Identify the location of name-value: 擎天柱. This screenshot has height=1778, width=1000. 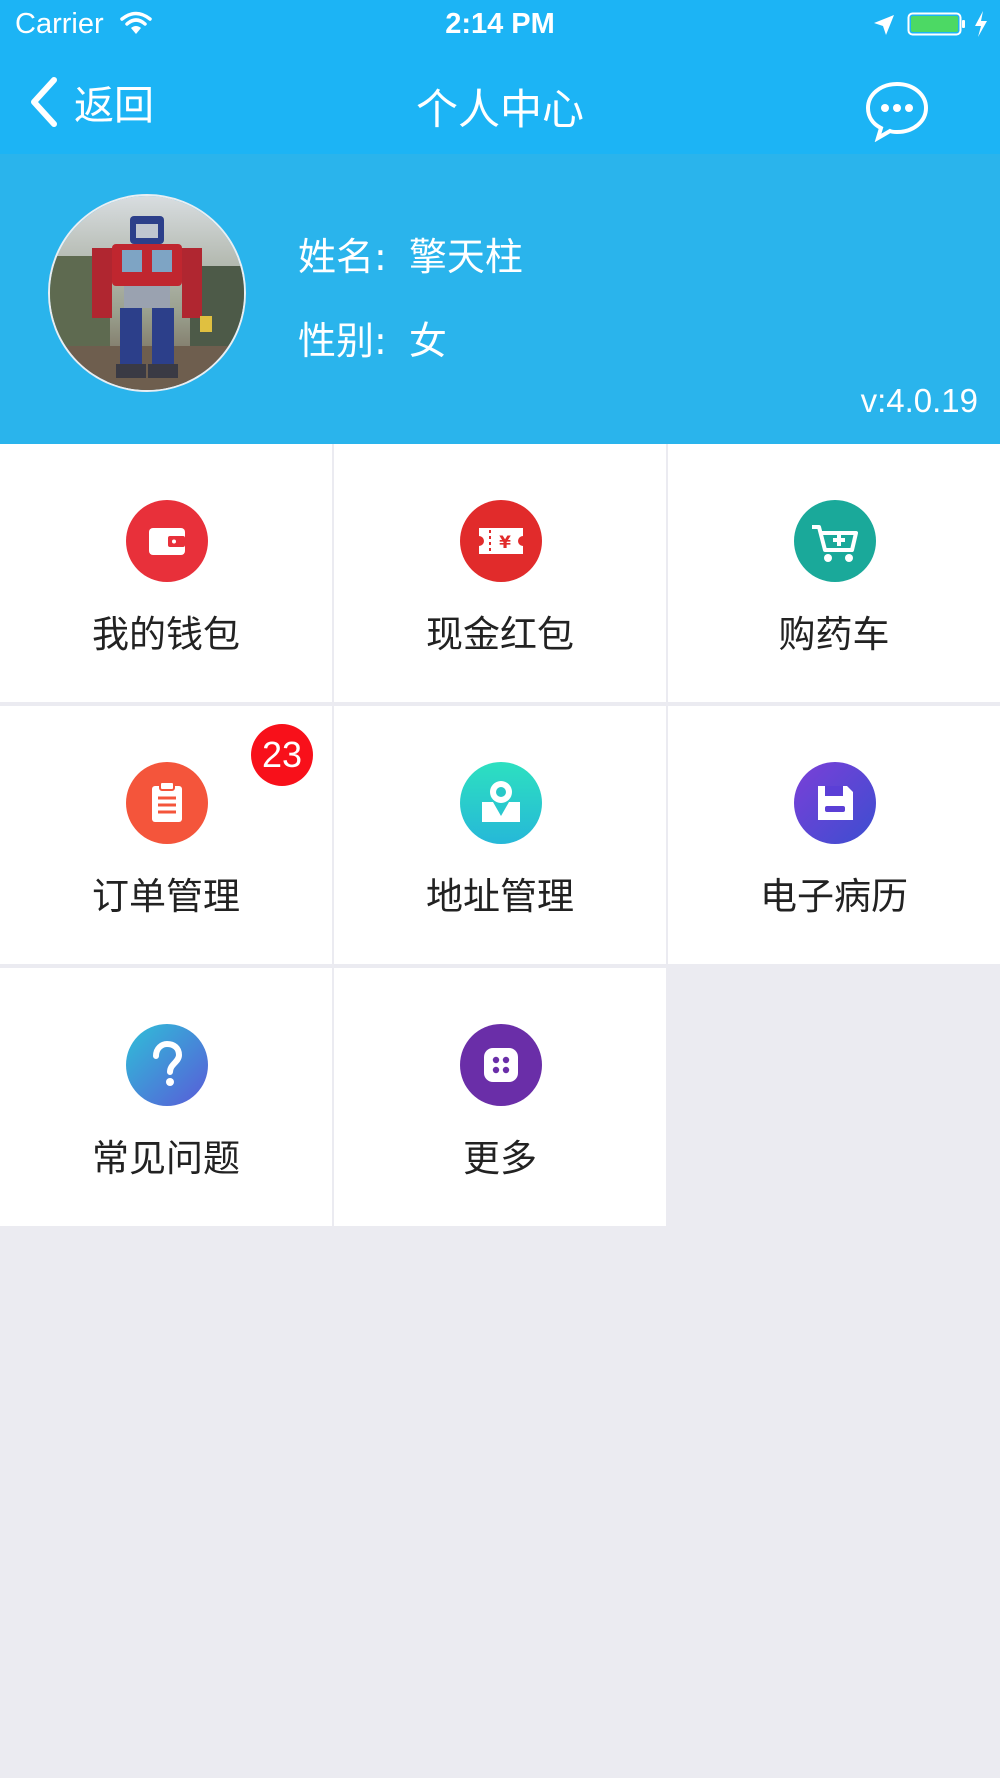
(465, 257).